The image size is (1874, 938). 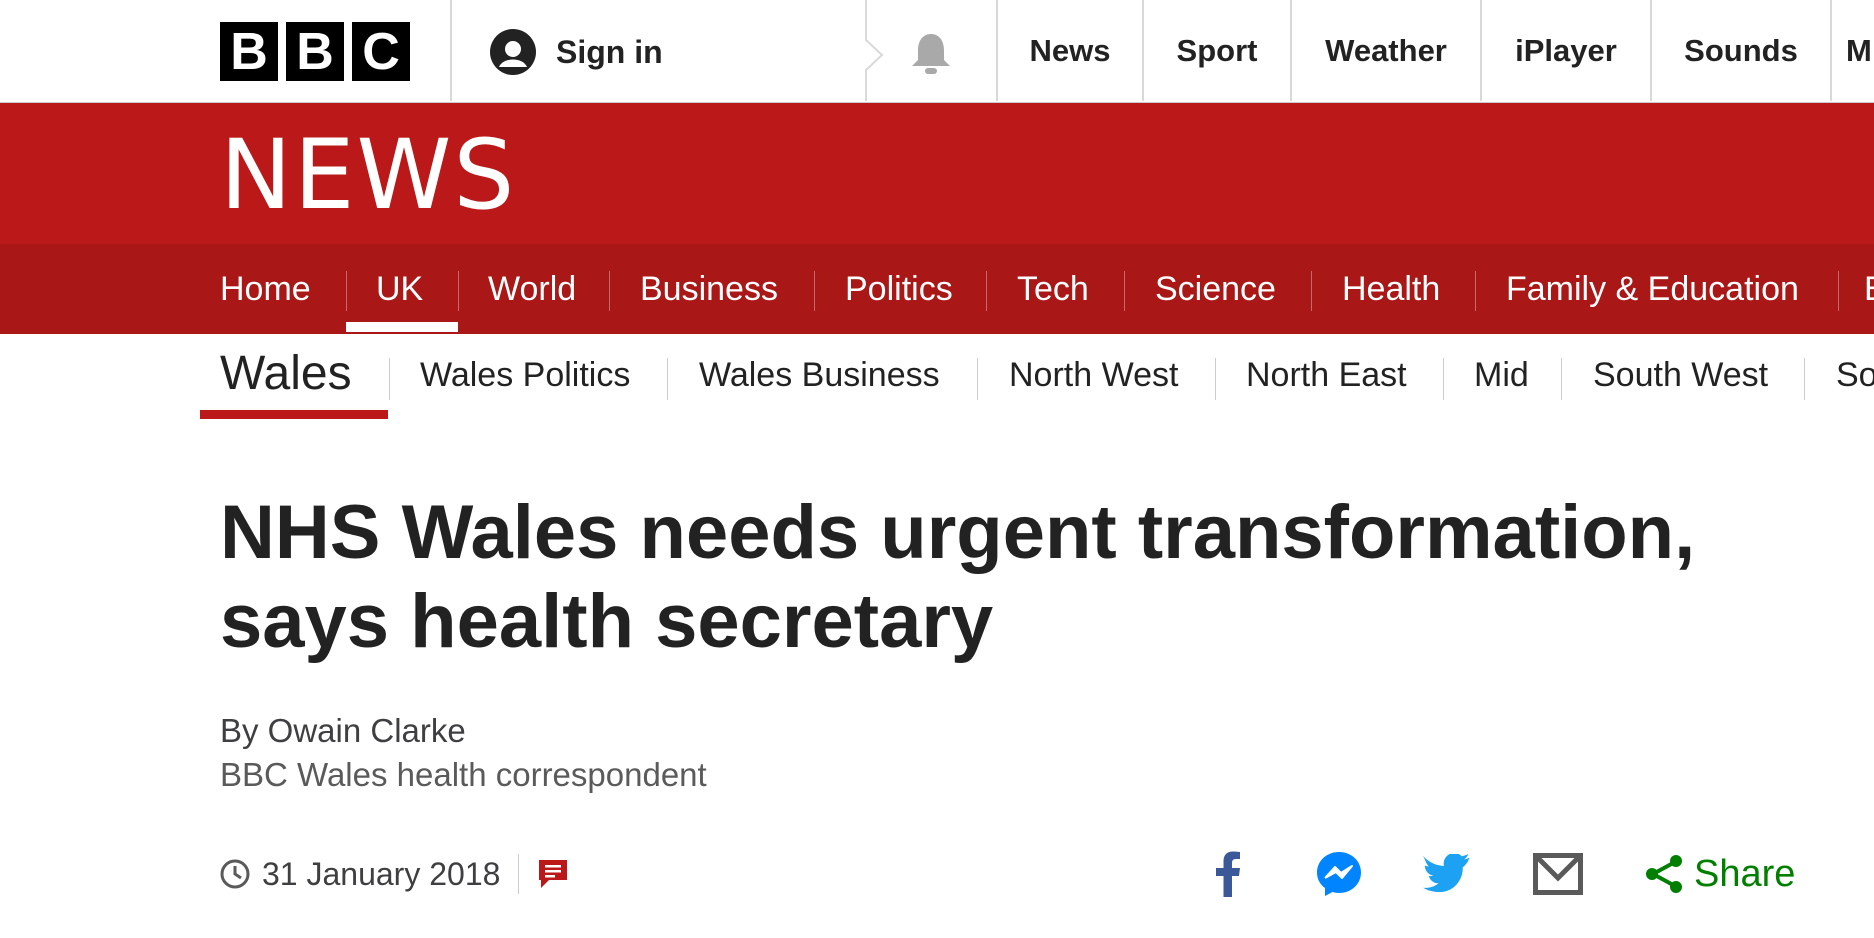 What do you see at coordinates (1860, 50) in the screenshot?
I see `topnav-more: M` at bounding box center [1860, 50].